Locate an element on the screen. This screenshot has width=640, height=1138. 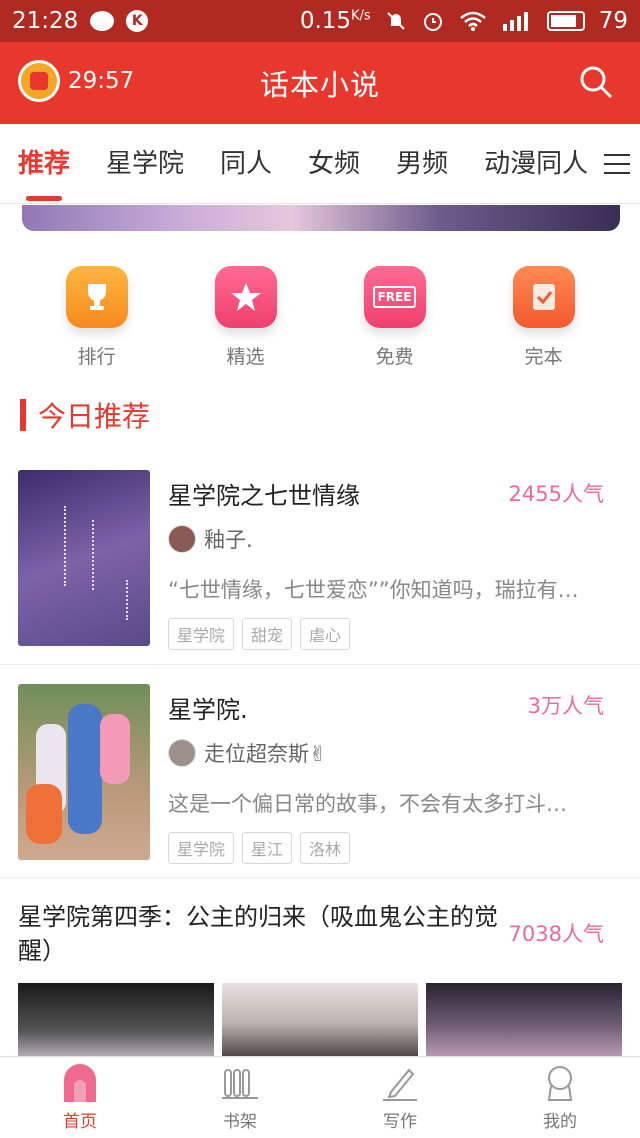
nav-label: 书架 is located at coordinates (240, 1122).